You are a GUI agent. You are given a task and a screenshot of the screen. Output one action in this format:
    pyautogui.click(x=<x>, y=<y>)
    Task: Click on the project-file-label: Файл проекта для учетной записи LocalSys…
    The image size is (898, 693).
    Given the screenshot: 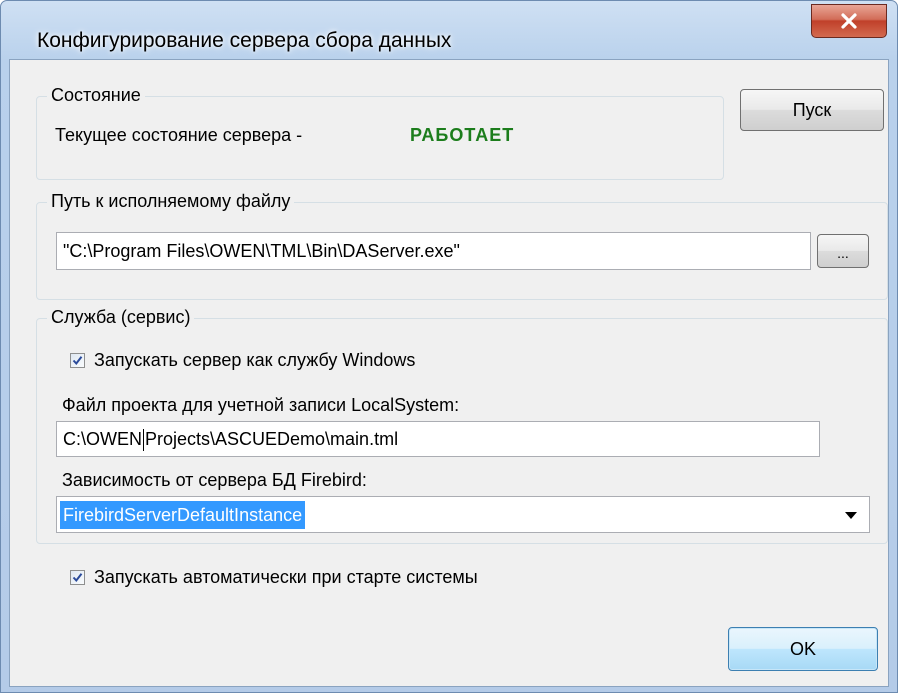 What is the action you would take?
    pyautogui.click(x=261, y=405)
    